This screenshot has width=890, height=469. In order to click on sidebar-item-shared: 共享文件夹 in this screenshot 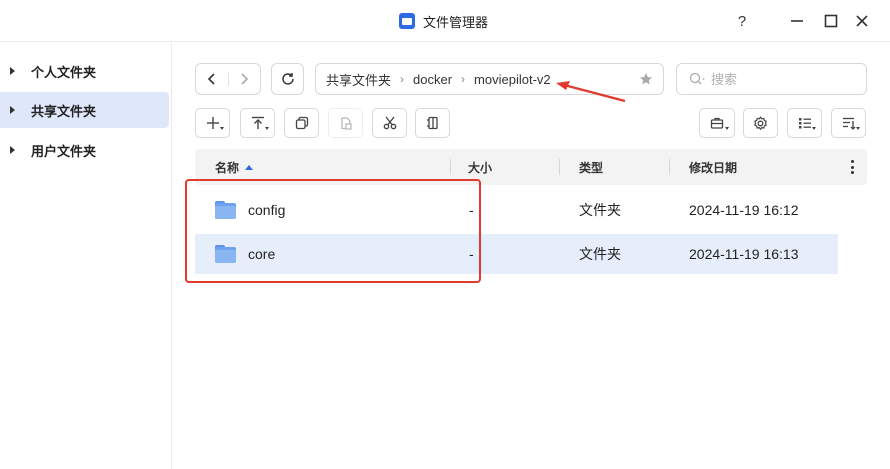, I will do `click(84, 110)`.